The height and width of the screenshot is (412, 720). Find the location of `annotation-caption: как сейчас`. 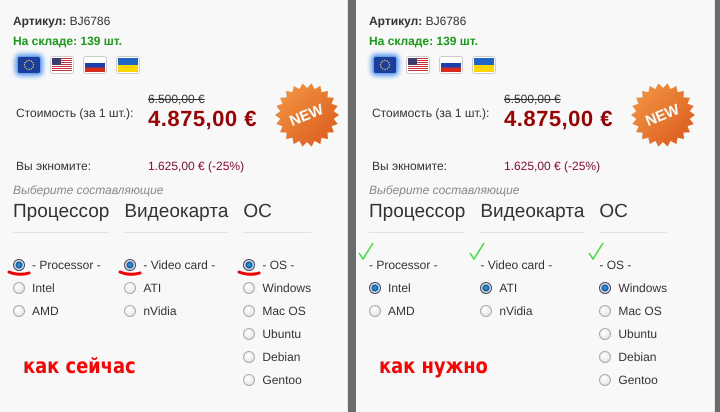

annotation-caption: как сейчас is located at coordinates (79, 366).